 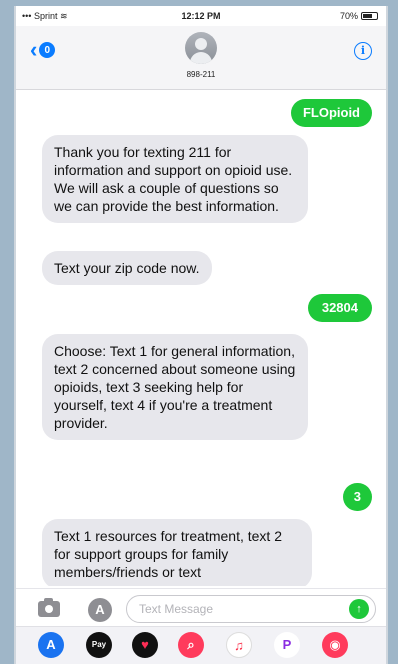 I want to click on battery-fill, so click(x=368, y=16).